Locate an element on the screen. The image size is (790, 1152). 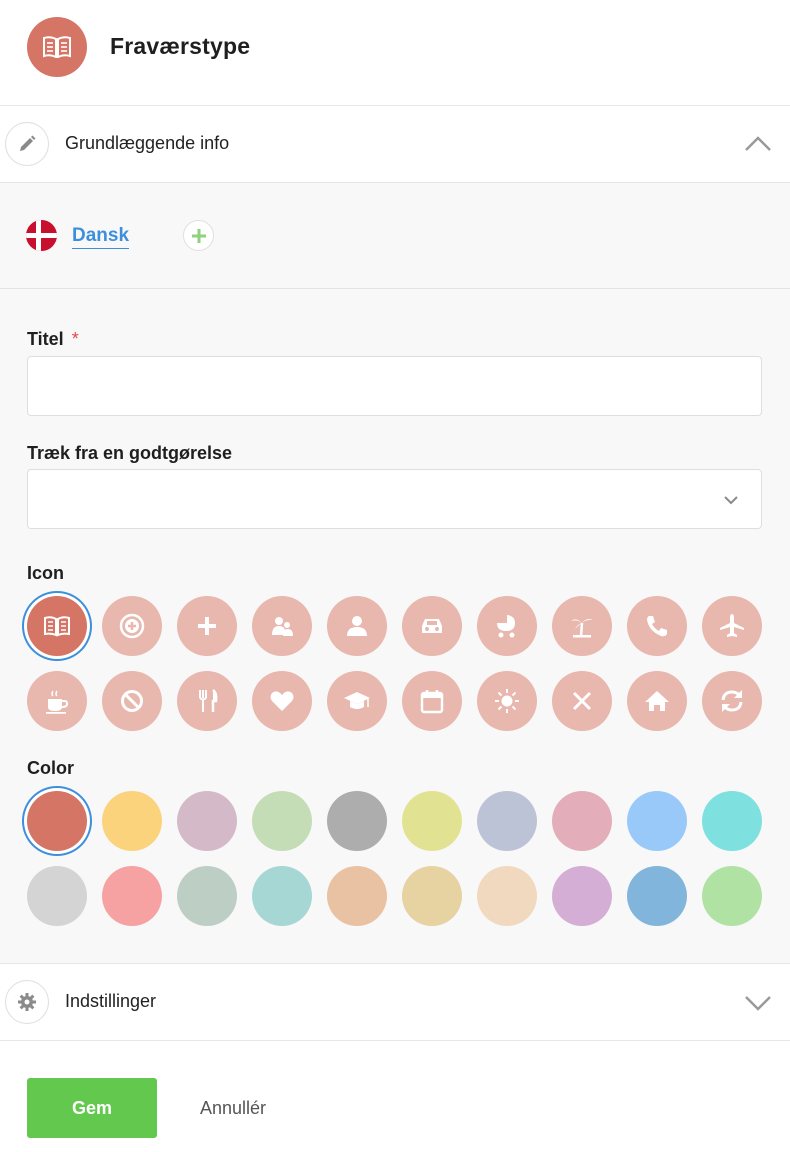
gear-icon is located at coordinates (27, 1002).